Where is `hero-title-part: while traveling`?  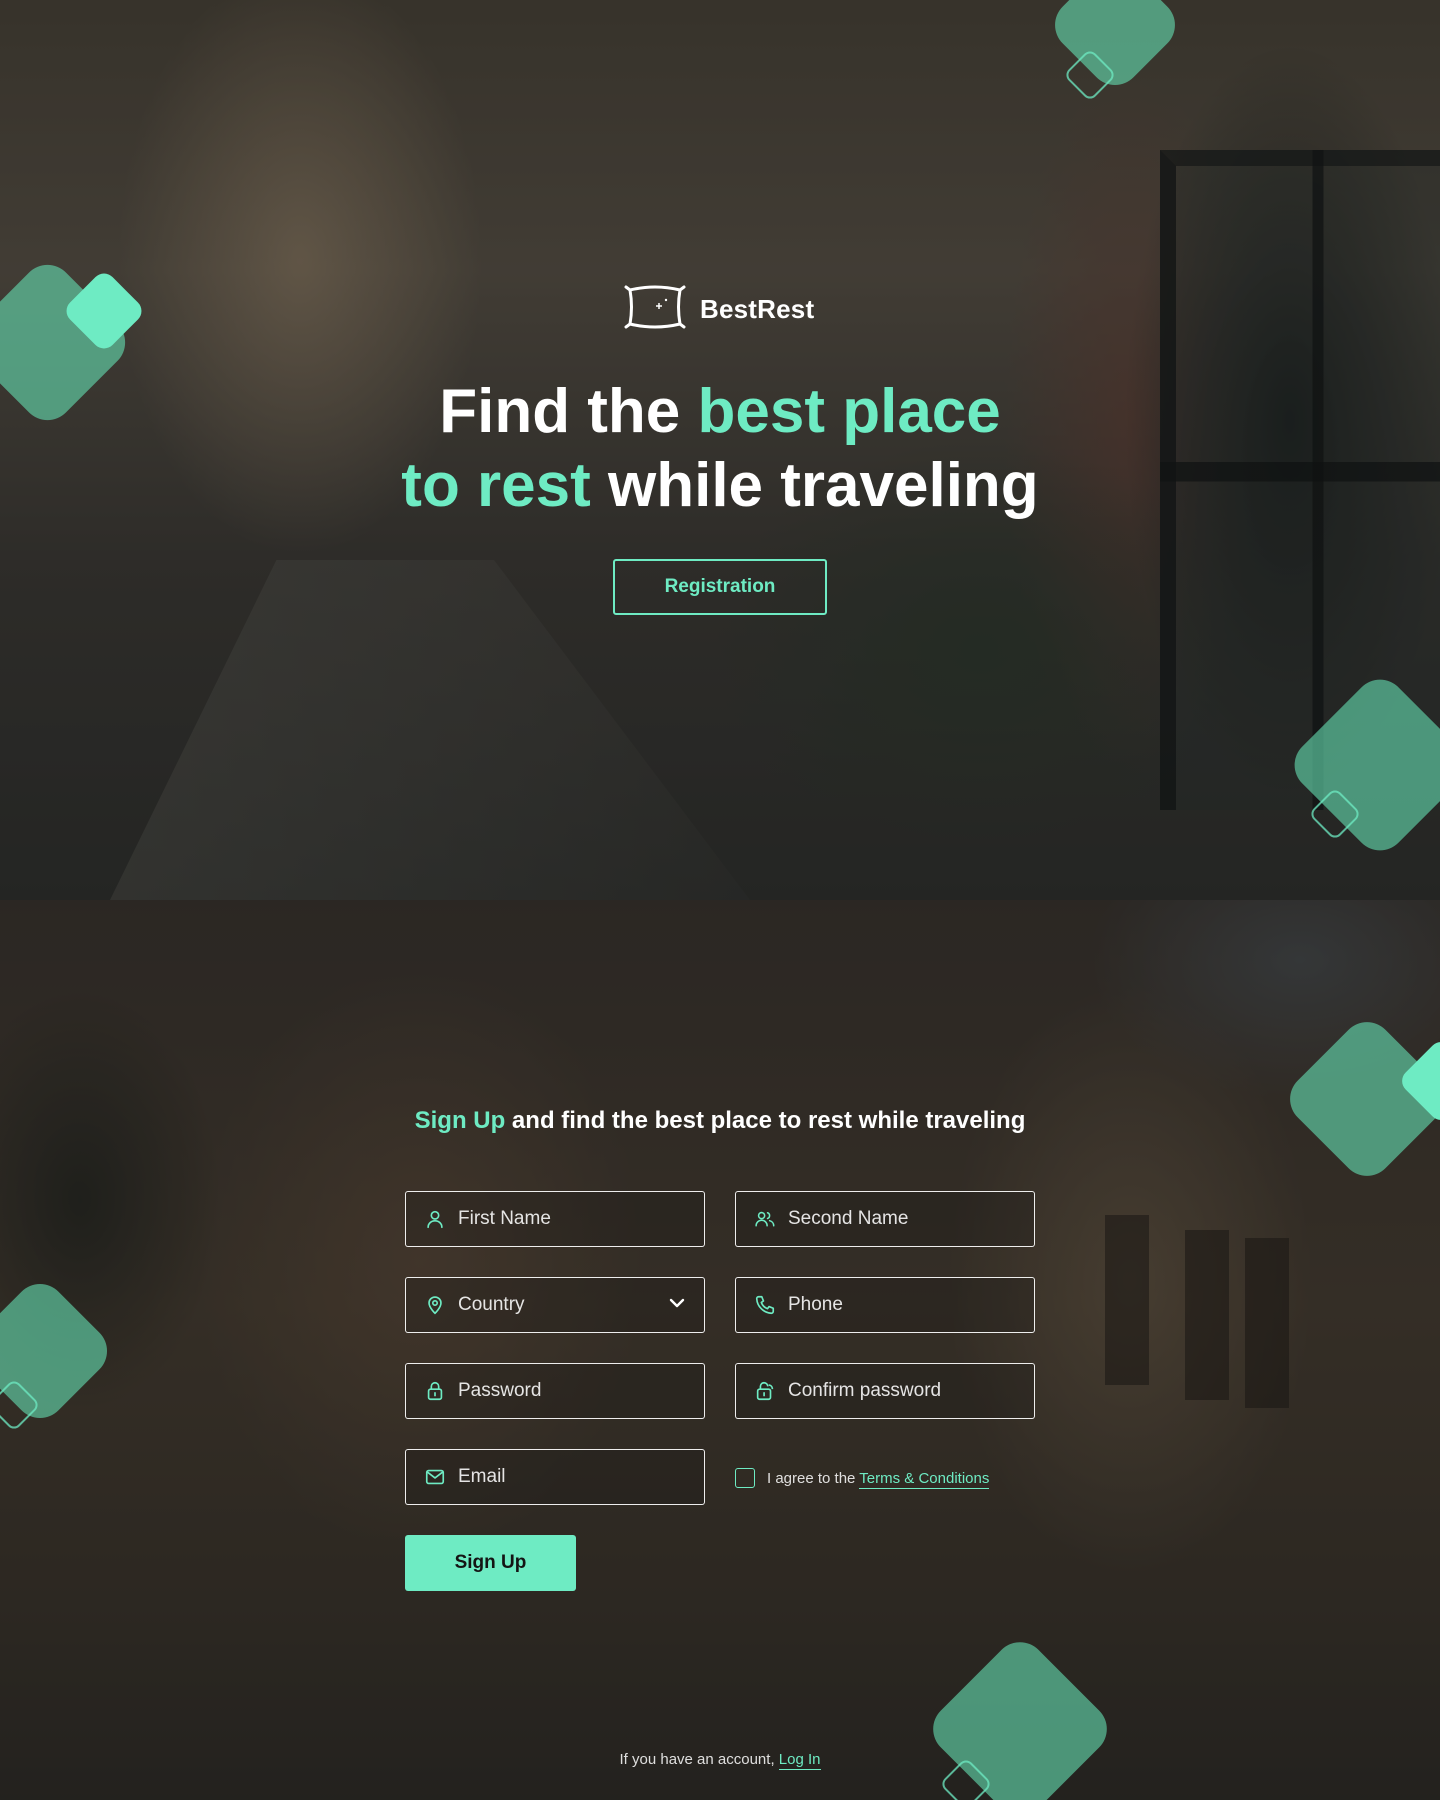
hero-title-part: while traveling is located at coordinates (814, 485).